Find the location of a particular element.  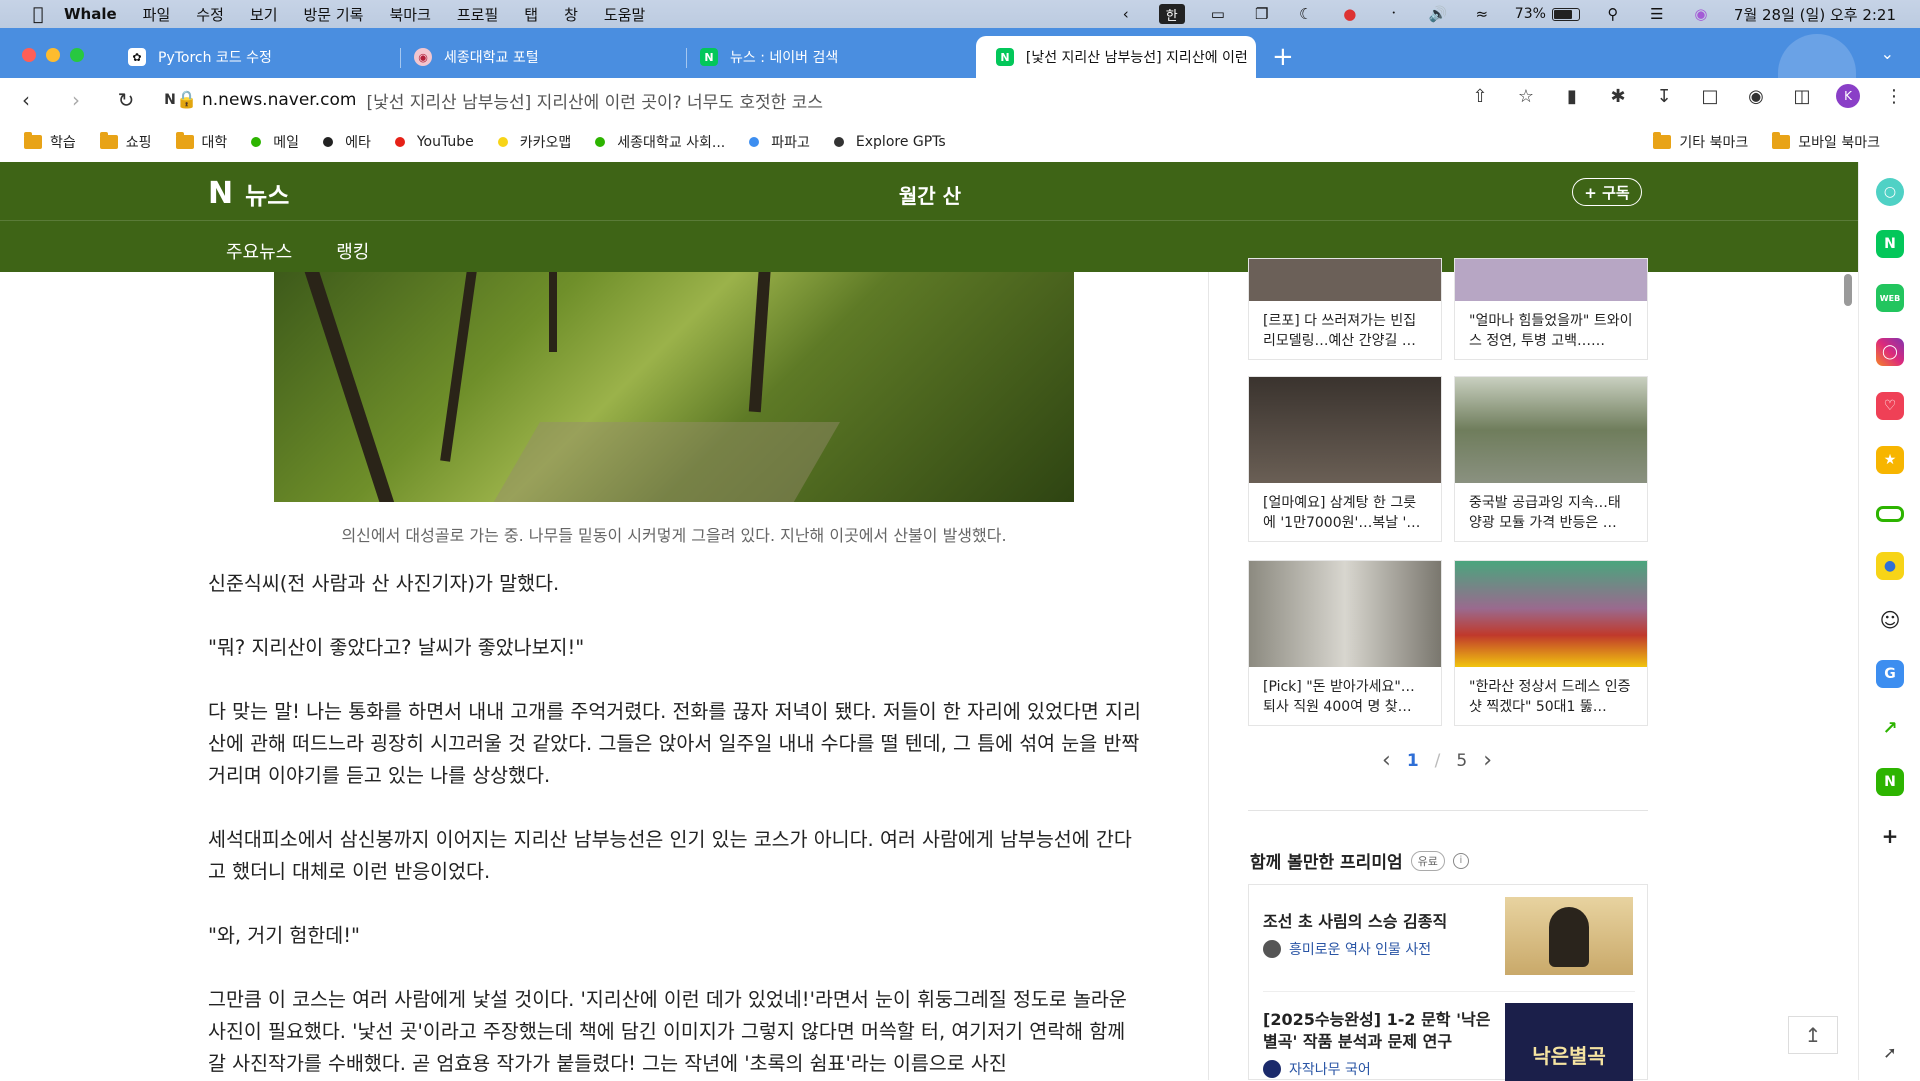

display-icon: ▭ is located at coordinates (1218, 14).